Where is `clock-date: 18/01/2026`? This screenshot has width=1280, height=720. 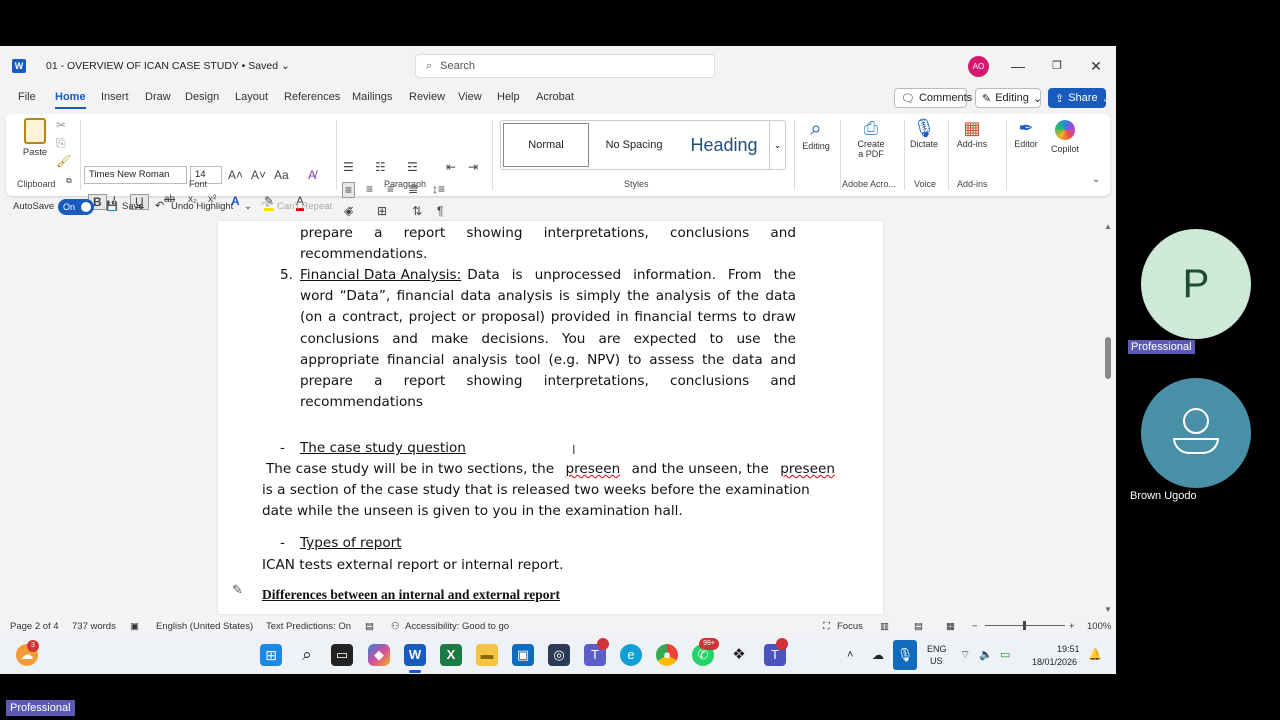
clock-date: 18/01/2026 is located at coordinates (1054, 662).